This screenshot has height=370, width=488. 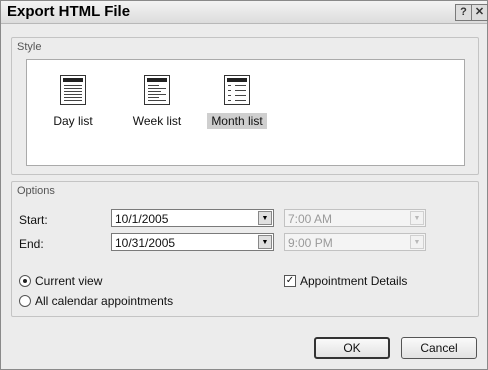 I want to click on help-button: ?, so click(x=463, y=12).